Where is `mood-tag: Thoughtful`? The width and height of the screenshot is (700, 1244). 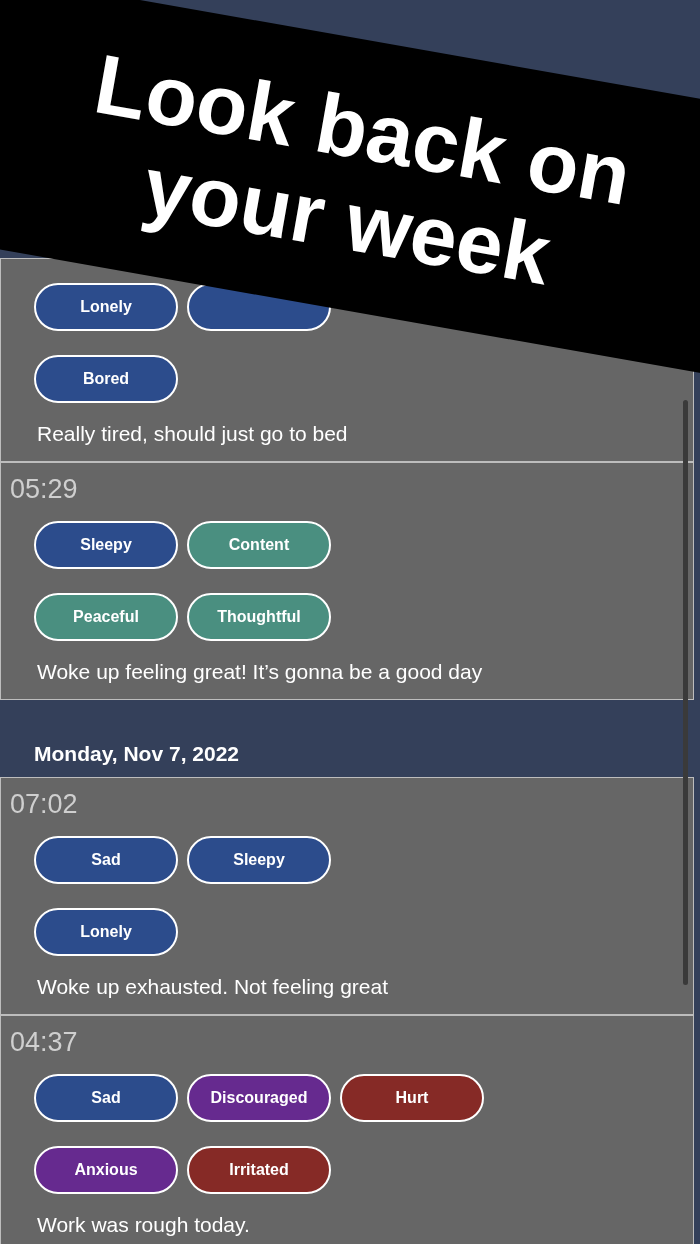
mood-tag: Thoughtful is located at coordinates (259, 617).